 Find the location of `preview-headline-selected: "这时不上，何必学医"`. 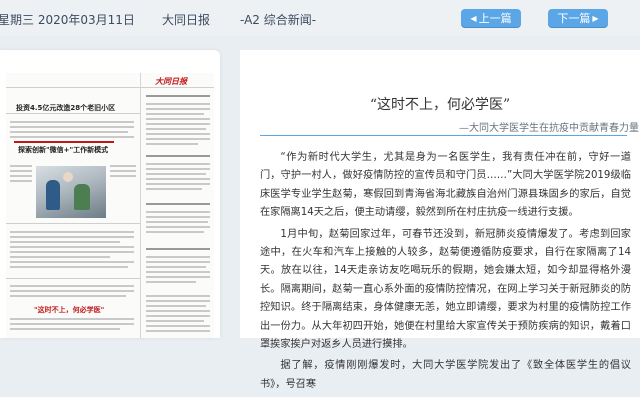

preview-headline-selected: "这时不上，何必学医" is located at coordinates (69, 310).